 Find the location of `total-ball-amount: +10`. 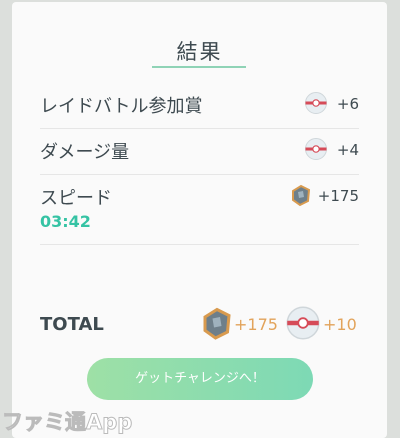

total-ball-amount: +10 is located at coordinates (340, 324).